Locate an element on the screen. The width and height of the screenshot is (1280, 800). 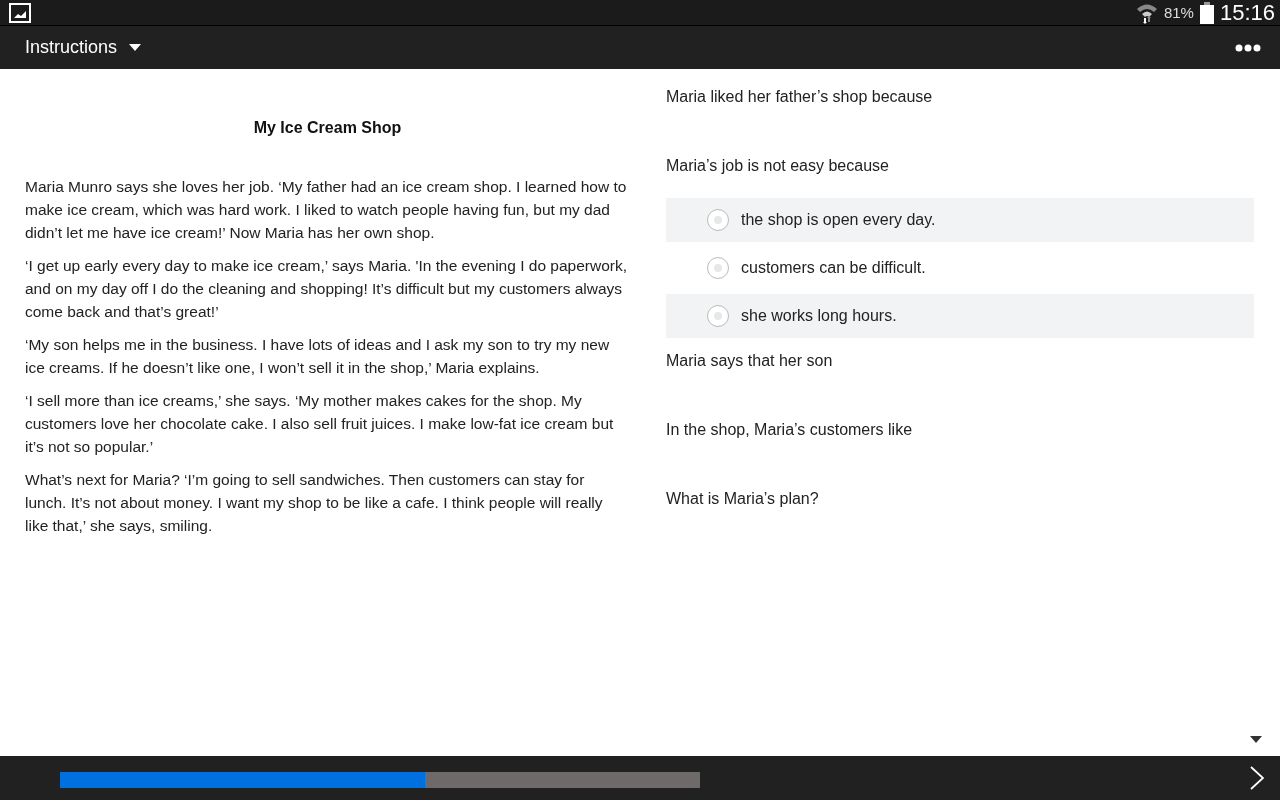
battery-percent: 81% is located at coordinates (1178, 12).